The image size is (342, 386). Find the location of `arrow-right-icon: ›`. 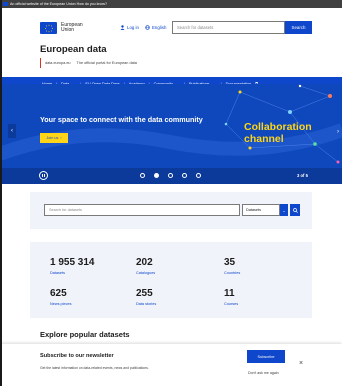

arrow-right-icon: › is located at coordinates (61, 138).